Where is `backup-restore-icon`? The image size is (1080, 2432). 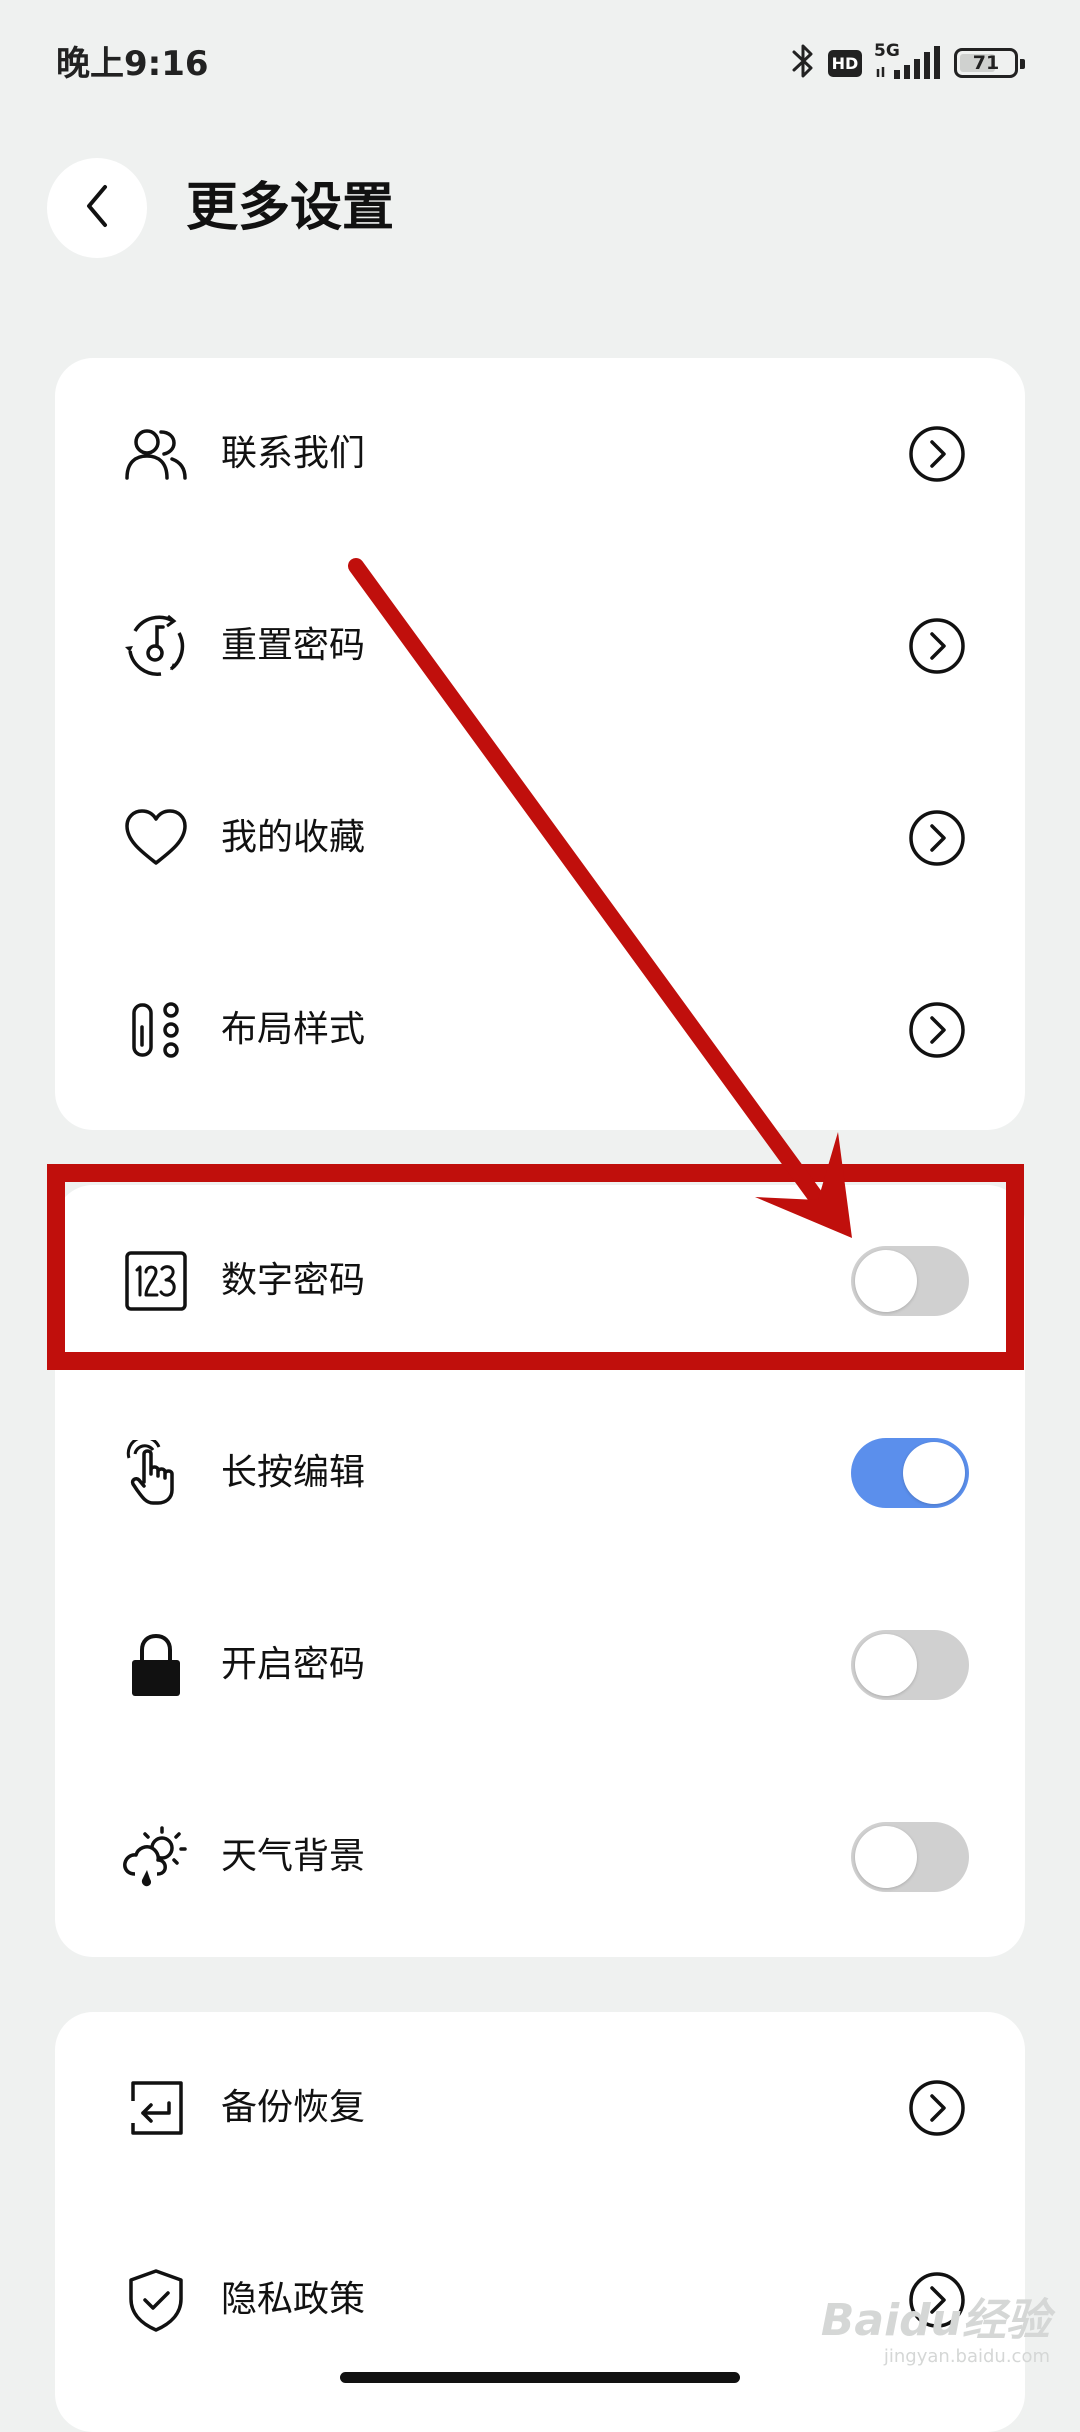
backup-restore-icon is located at coordinates (156, 2108).